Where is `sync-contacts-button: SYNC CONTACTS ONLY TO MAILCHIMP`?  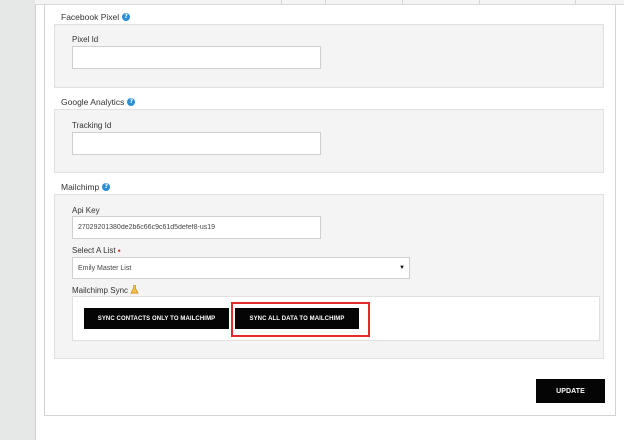
sync-contacts-button: SYNC CONTACTS ONLY TO MAILCHIMP is located at coordinates (156, 318).